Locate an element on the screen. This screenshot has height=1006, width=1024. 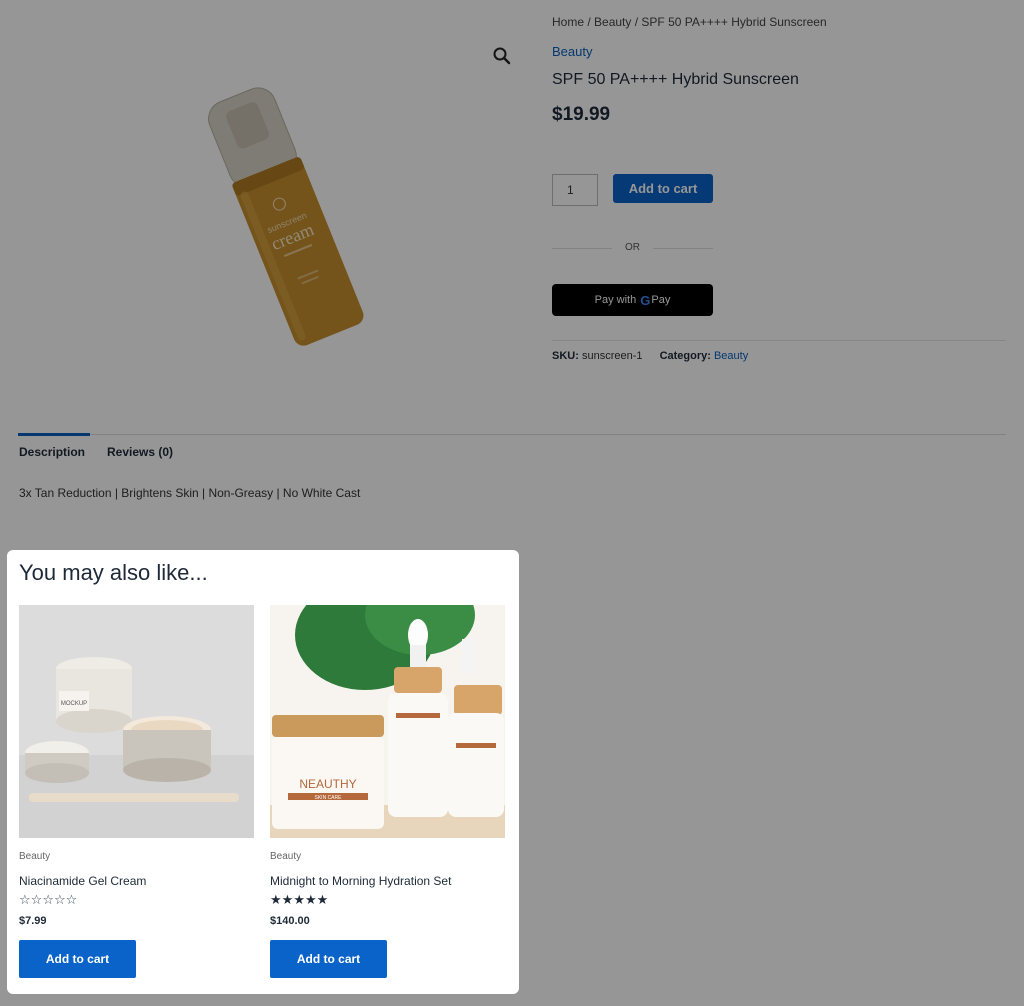
jar-label: MOCKUP is located at coordinates (74, 704).